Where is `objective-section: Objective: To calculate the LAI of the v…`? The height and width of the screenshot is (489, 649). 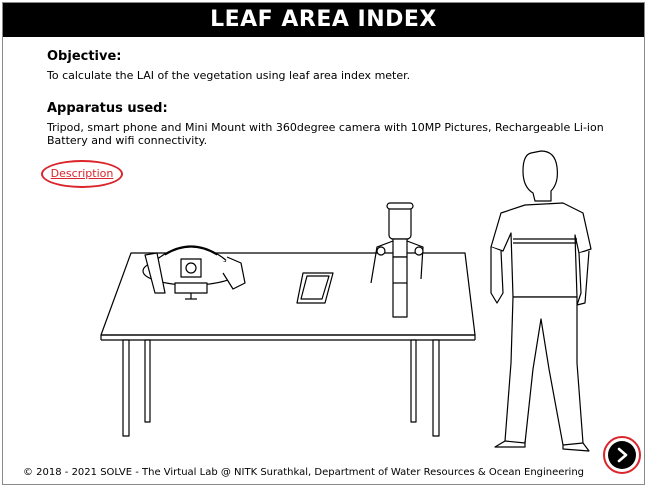
objective-section: Objective: To calculate the LAI of the v… is located at coordinates (335, 65).